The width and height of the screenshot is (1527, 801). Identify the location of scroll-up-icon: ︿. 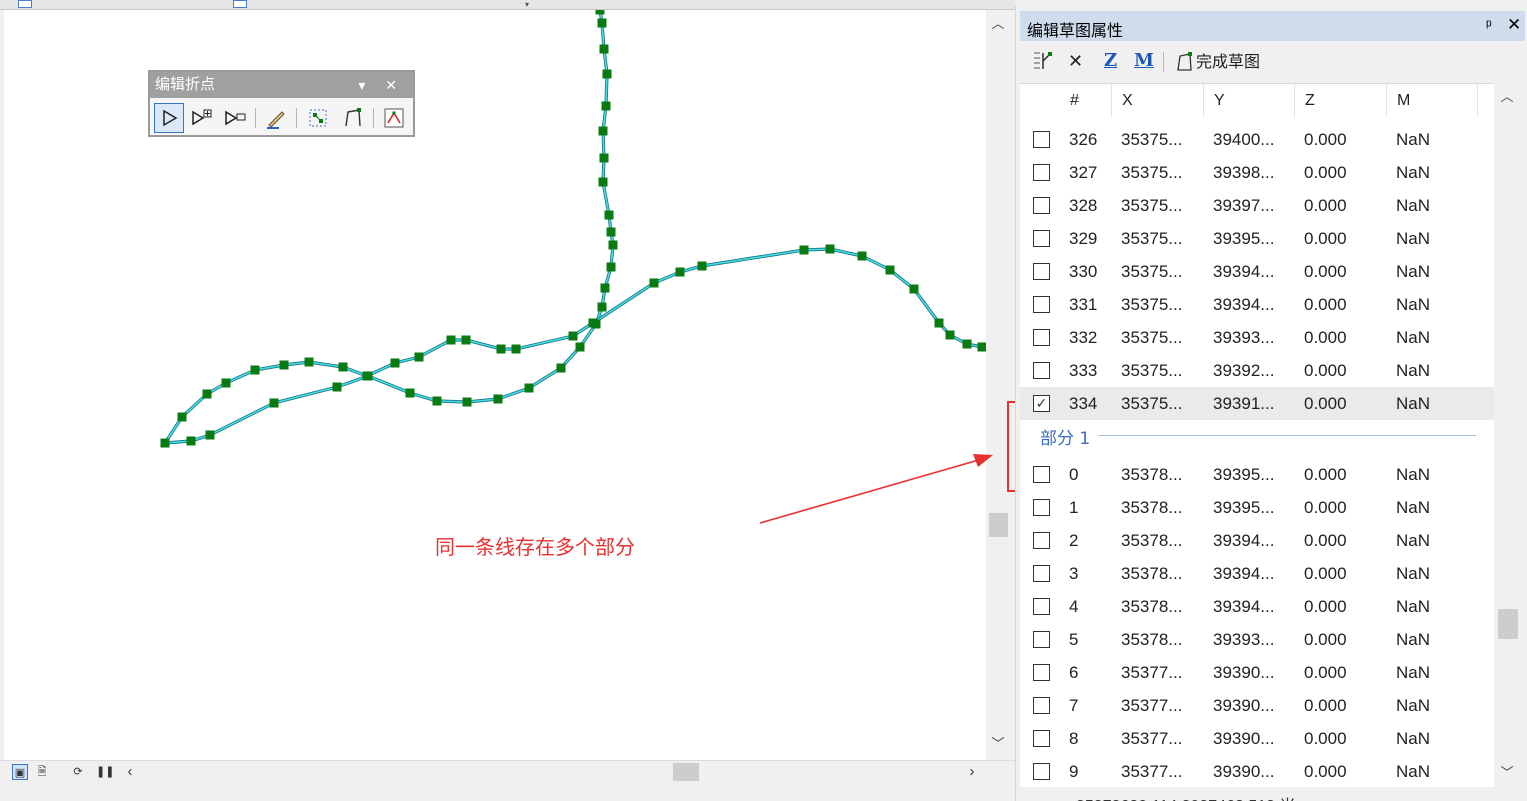
(998, 24).